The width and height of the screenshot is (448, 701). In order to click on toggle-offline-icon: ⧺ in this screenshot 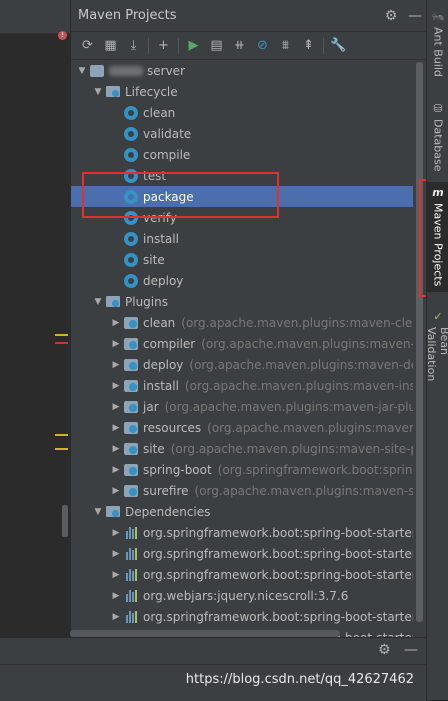, I will do `click(239, 46)`.